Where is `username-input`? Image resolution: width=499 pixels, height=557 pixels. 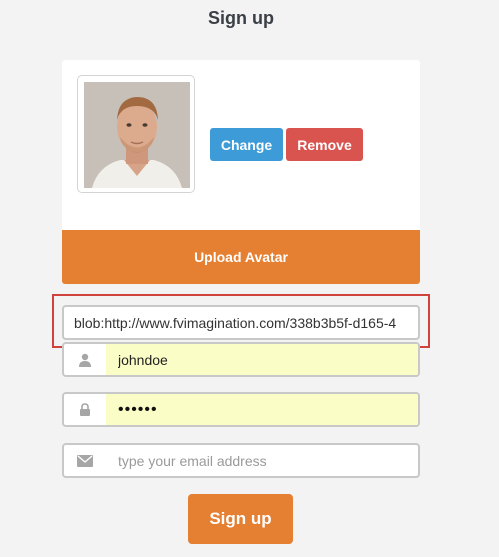
username-input is located at coordinates (262, 359).